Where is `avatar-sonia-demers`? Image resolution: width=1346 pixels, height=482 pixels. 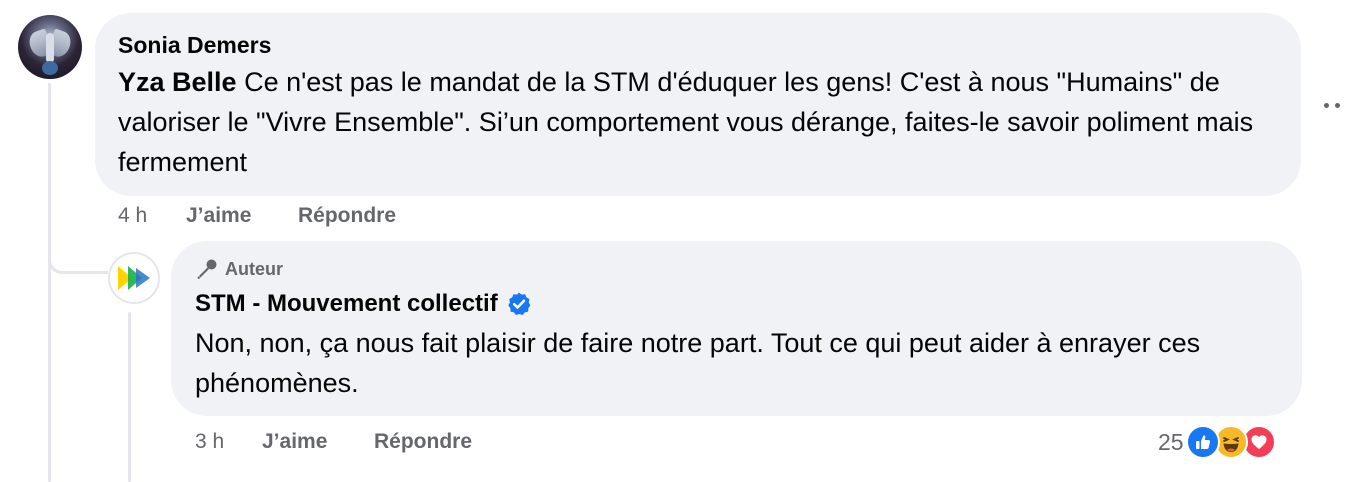 avatar-sonia-demers is located at coordinates (50, 47).